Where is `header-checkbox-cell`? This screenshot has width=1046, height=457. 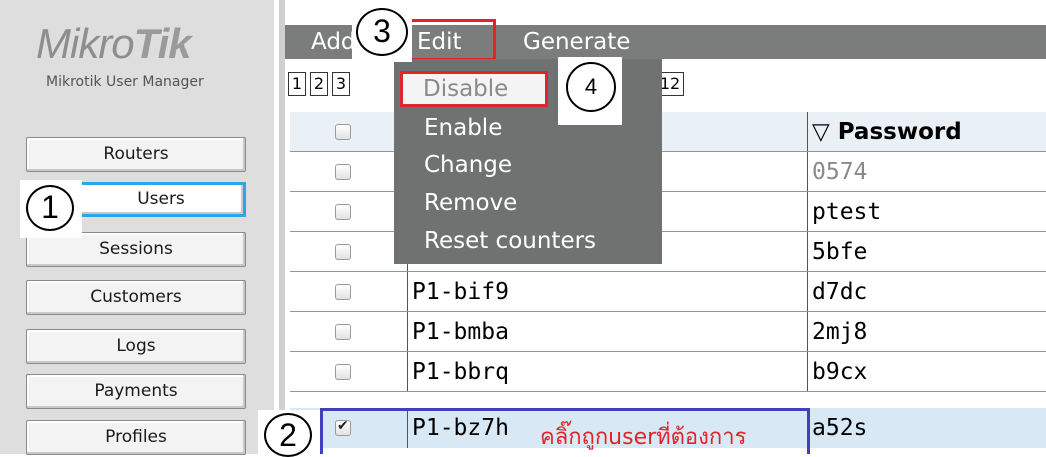 header-checkbox-cell is located at coordinates (349, 131).